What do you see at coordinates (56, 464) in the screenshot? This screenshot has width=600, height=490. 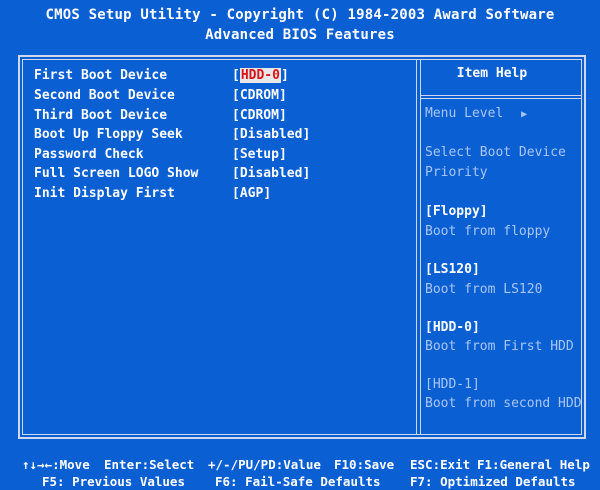 I see `key-hint-move: ↑↓→←:Move` at bounding box center [56, 464].